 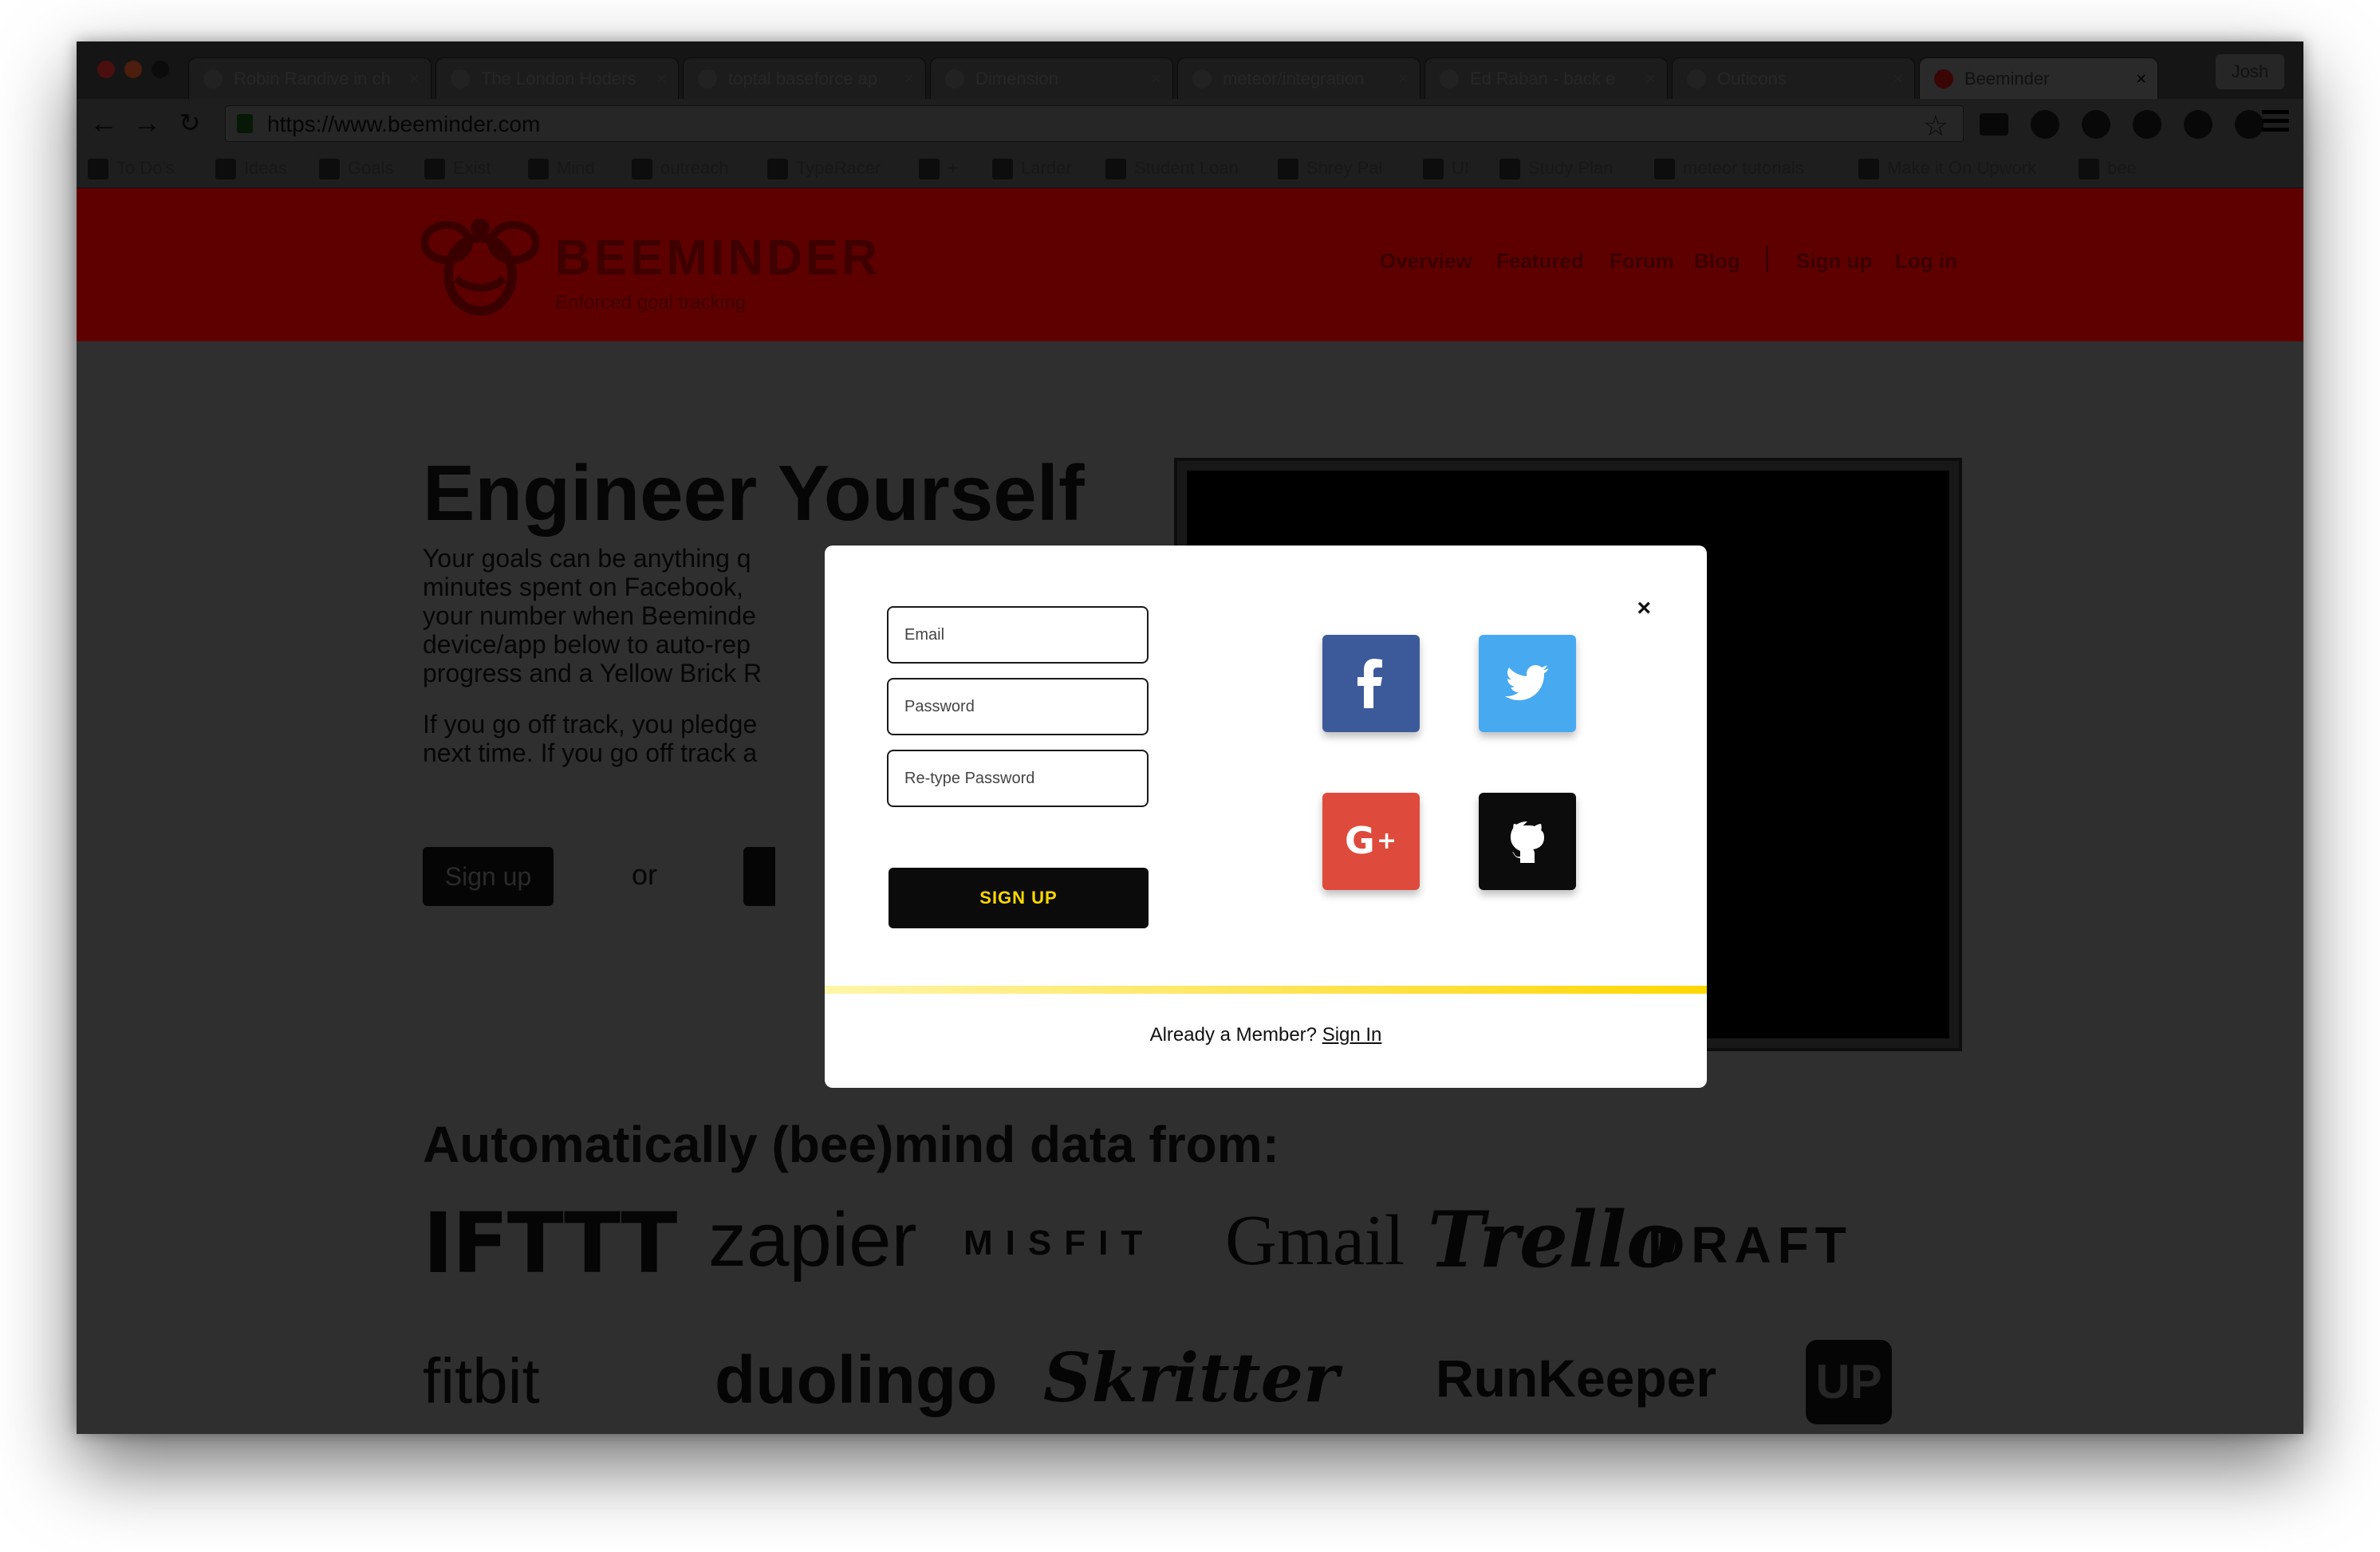 I want to click on profile-button: Josh, so click(x=2250, y=71).